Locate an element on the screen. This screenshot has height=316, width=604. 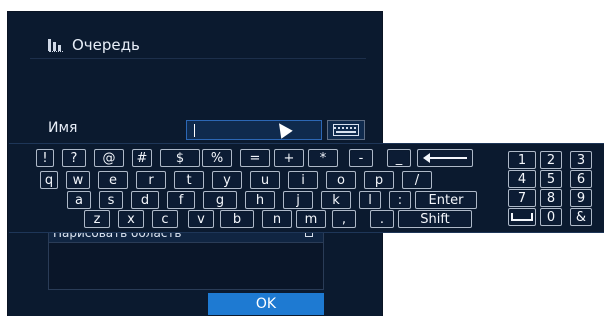
key: 4 is located at coordinates (522, 179).